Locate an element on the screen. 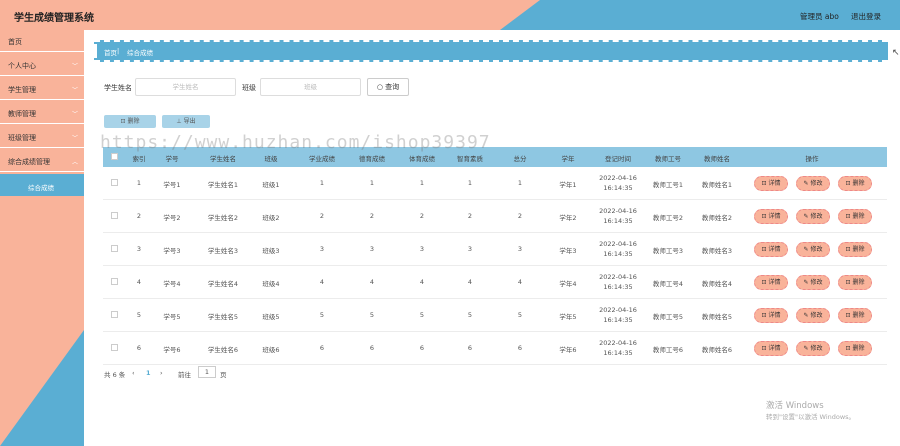  sidebar-item-home: 首页 is located at coordinates (42, 41).